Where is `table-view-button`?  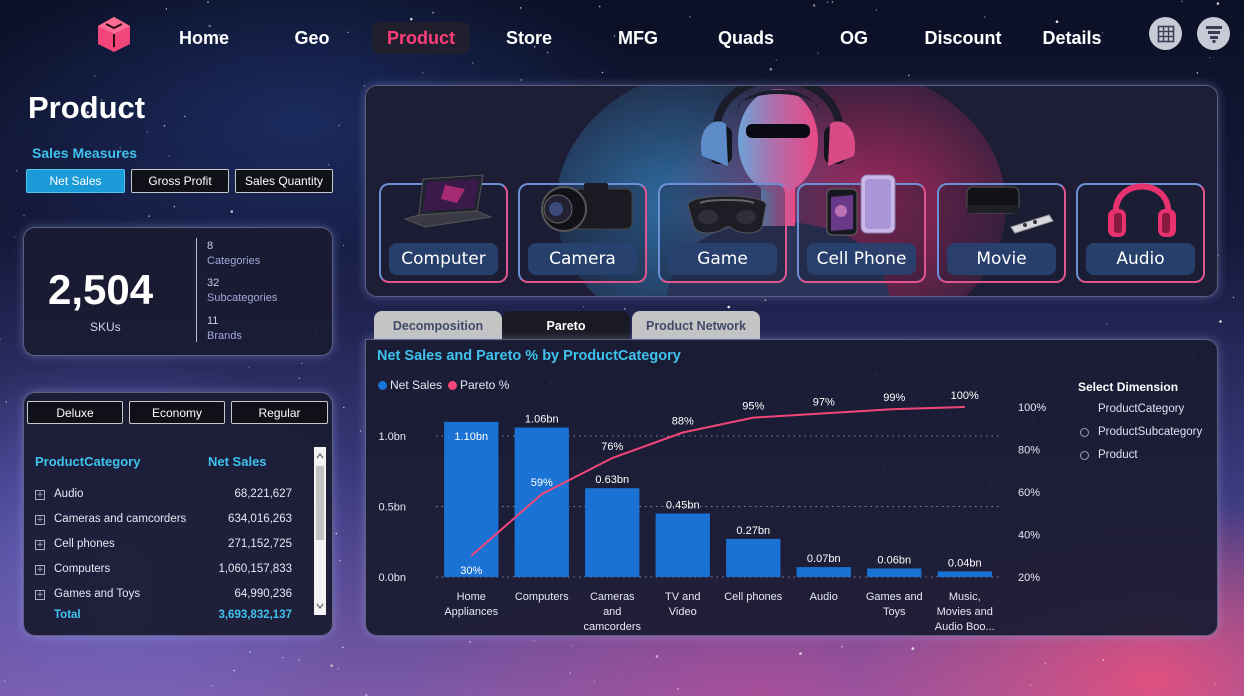 table-view-button is located at coordinates (1165, 33).